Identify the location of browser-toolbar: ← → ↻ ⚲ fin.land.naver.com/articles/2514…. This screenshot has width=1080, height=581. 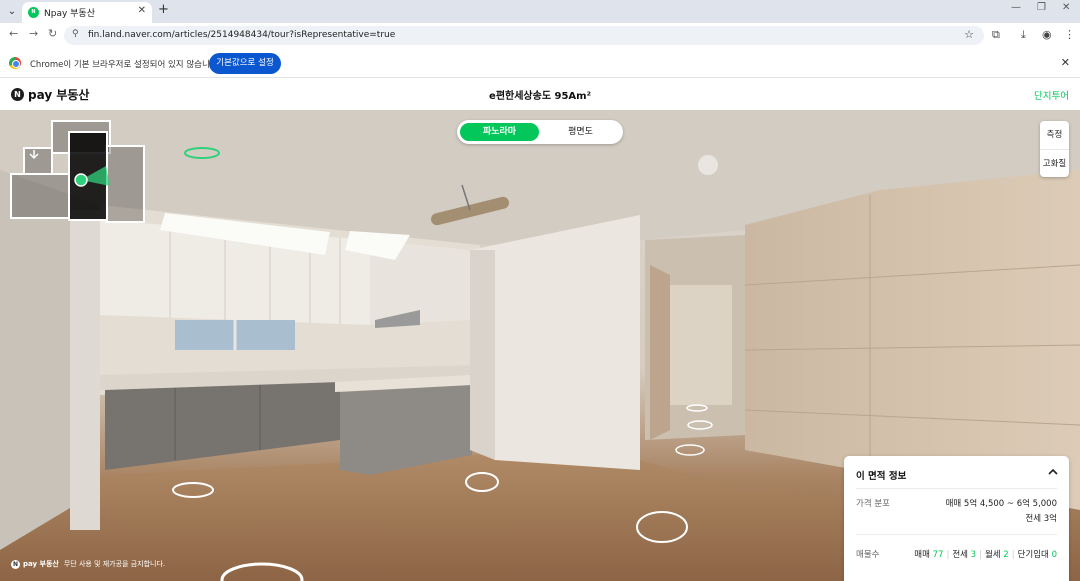
(540, 35).